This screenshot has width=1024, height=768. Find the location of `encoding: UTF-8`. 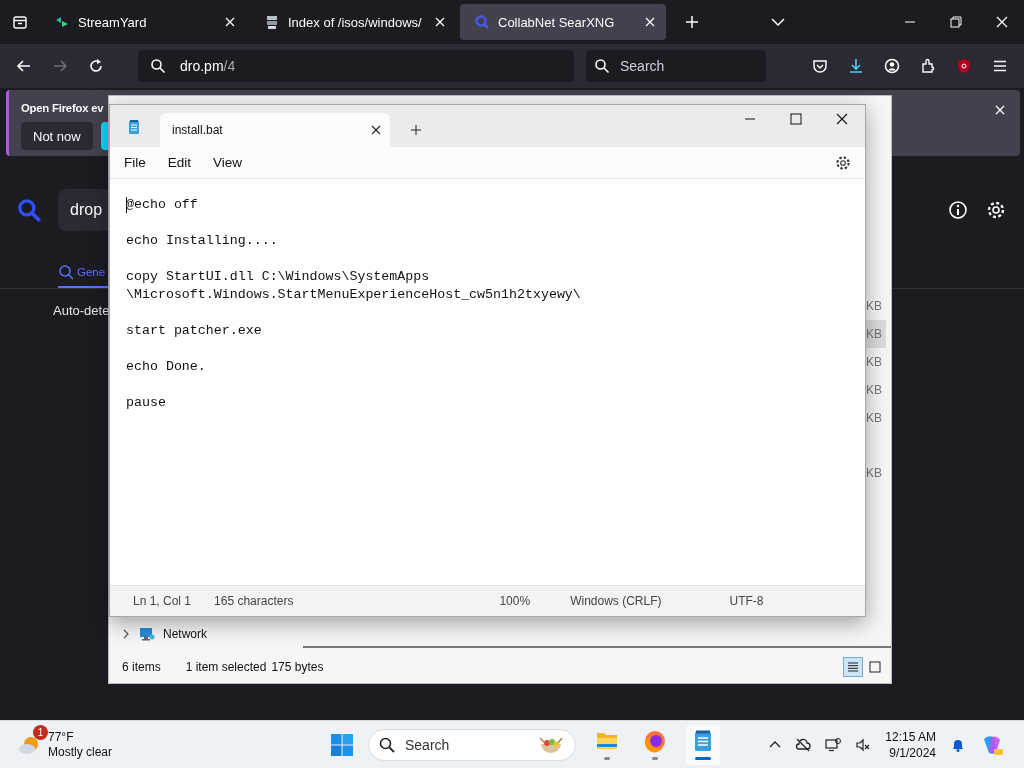

encoding: UTF-8 is located at coordinates (746, 601).